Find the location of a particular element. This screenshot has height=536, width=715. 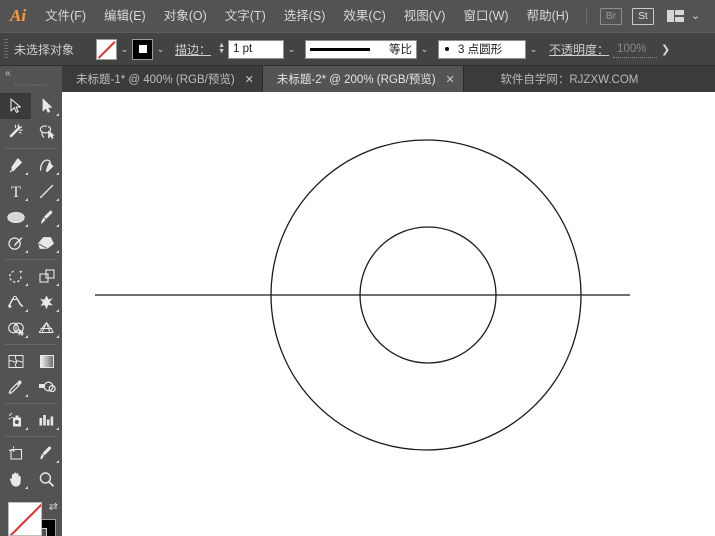

column-graph-tool is located at coordinates (46, 420).